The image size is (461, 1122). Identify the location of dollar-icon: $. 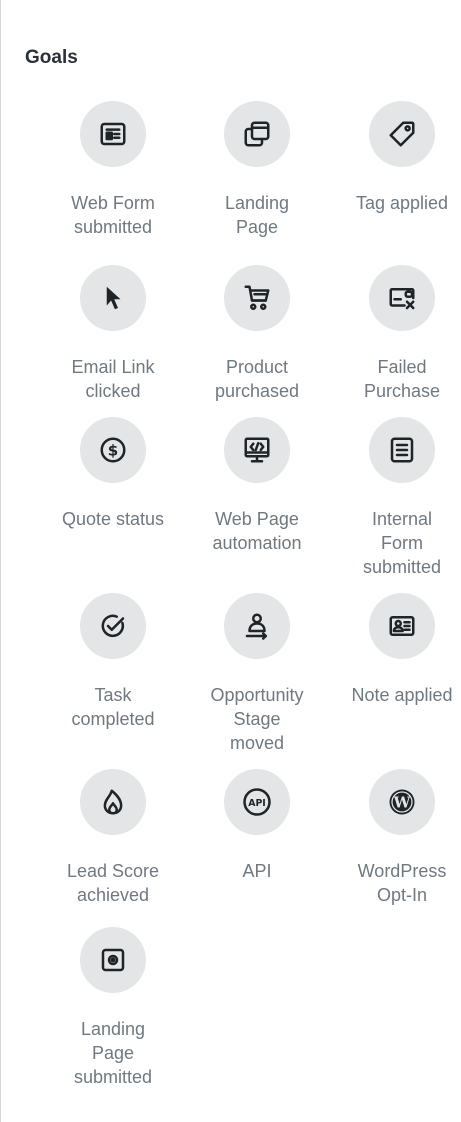
(113, 450).